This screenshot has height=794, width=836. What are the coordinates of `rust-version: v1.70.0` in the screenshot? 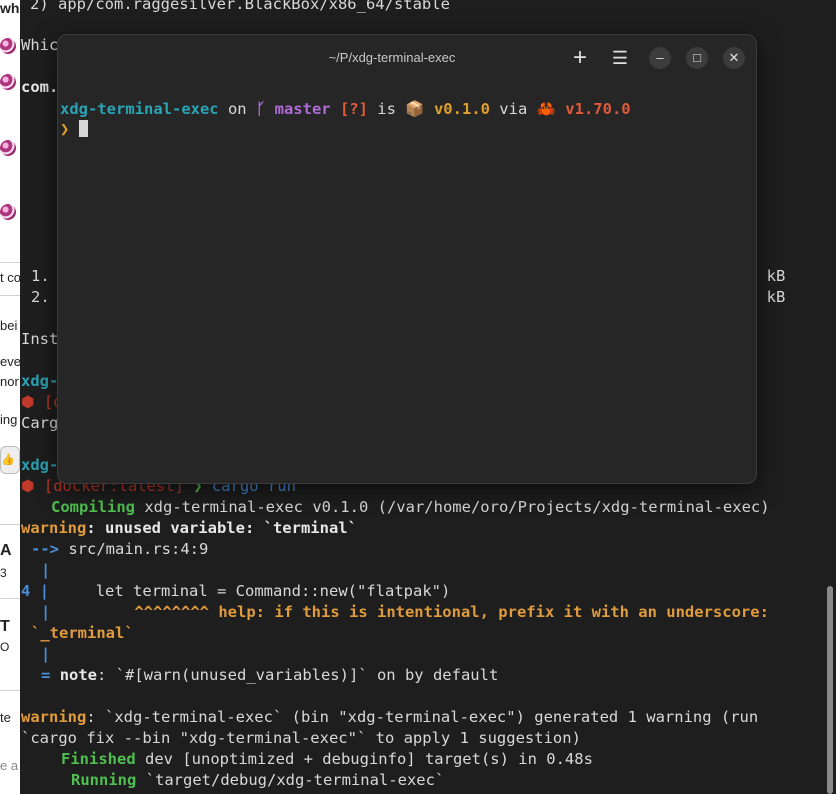 It's located at (598, 109).